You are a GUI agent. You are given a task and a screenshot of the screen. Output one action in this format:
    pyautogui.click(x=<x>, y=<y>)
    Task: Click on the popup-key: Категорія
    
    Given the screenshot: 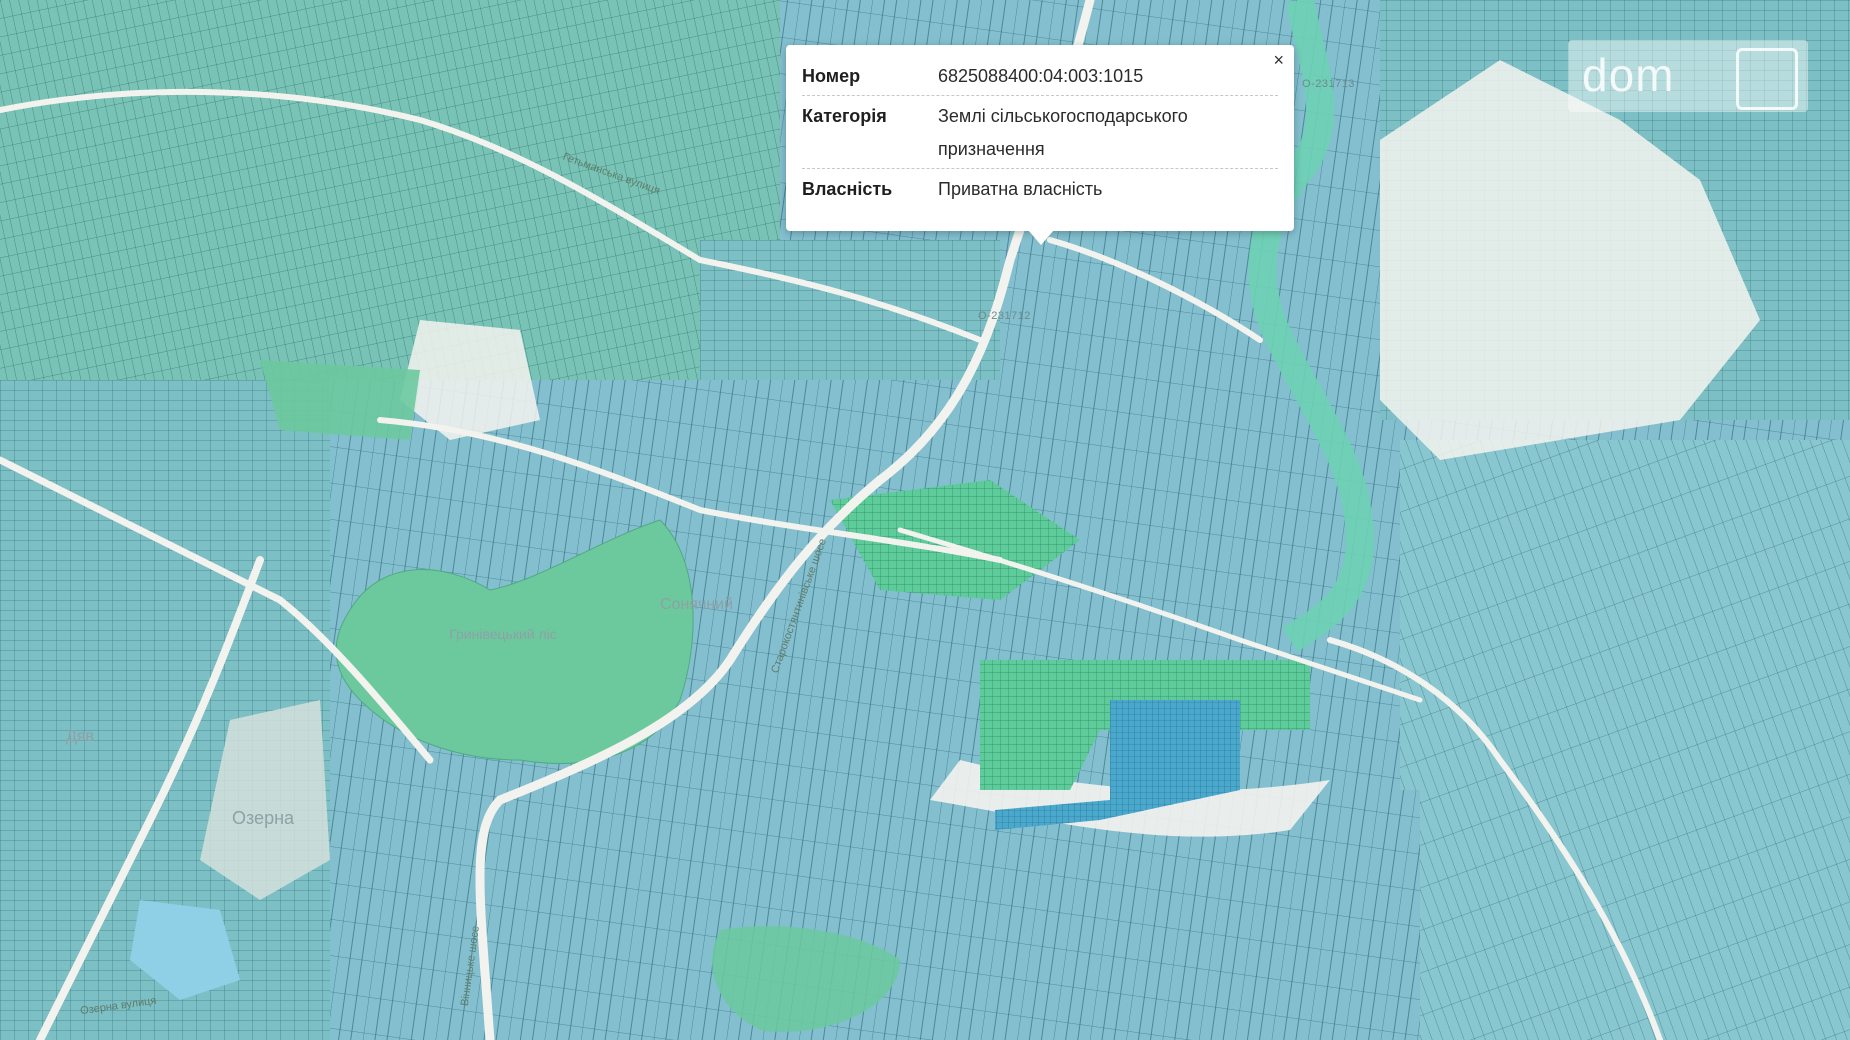 What is the action you would take?
    pyautogui.click(x=844, y=116)
    